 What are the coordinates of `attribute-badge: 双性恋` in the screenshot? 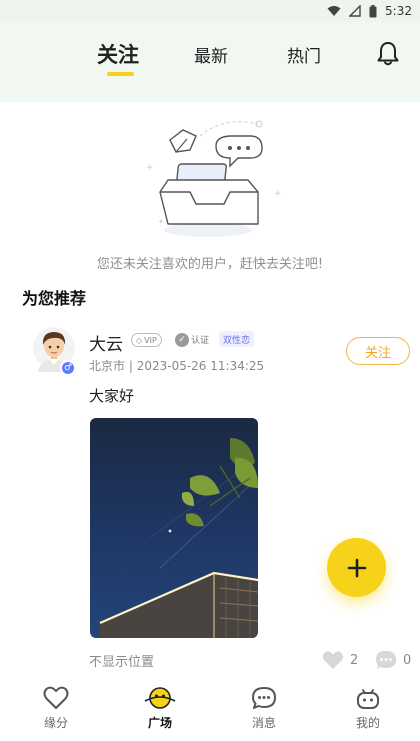 It's located at (237, 339).